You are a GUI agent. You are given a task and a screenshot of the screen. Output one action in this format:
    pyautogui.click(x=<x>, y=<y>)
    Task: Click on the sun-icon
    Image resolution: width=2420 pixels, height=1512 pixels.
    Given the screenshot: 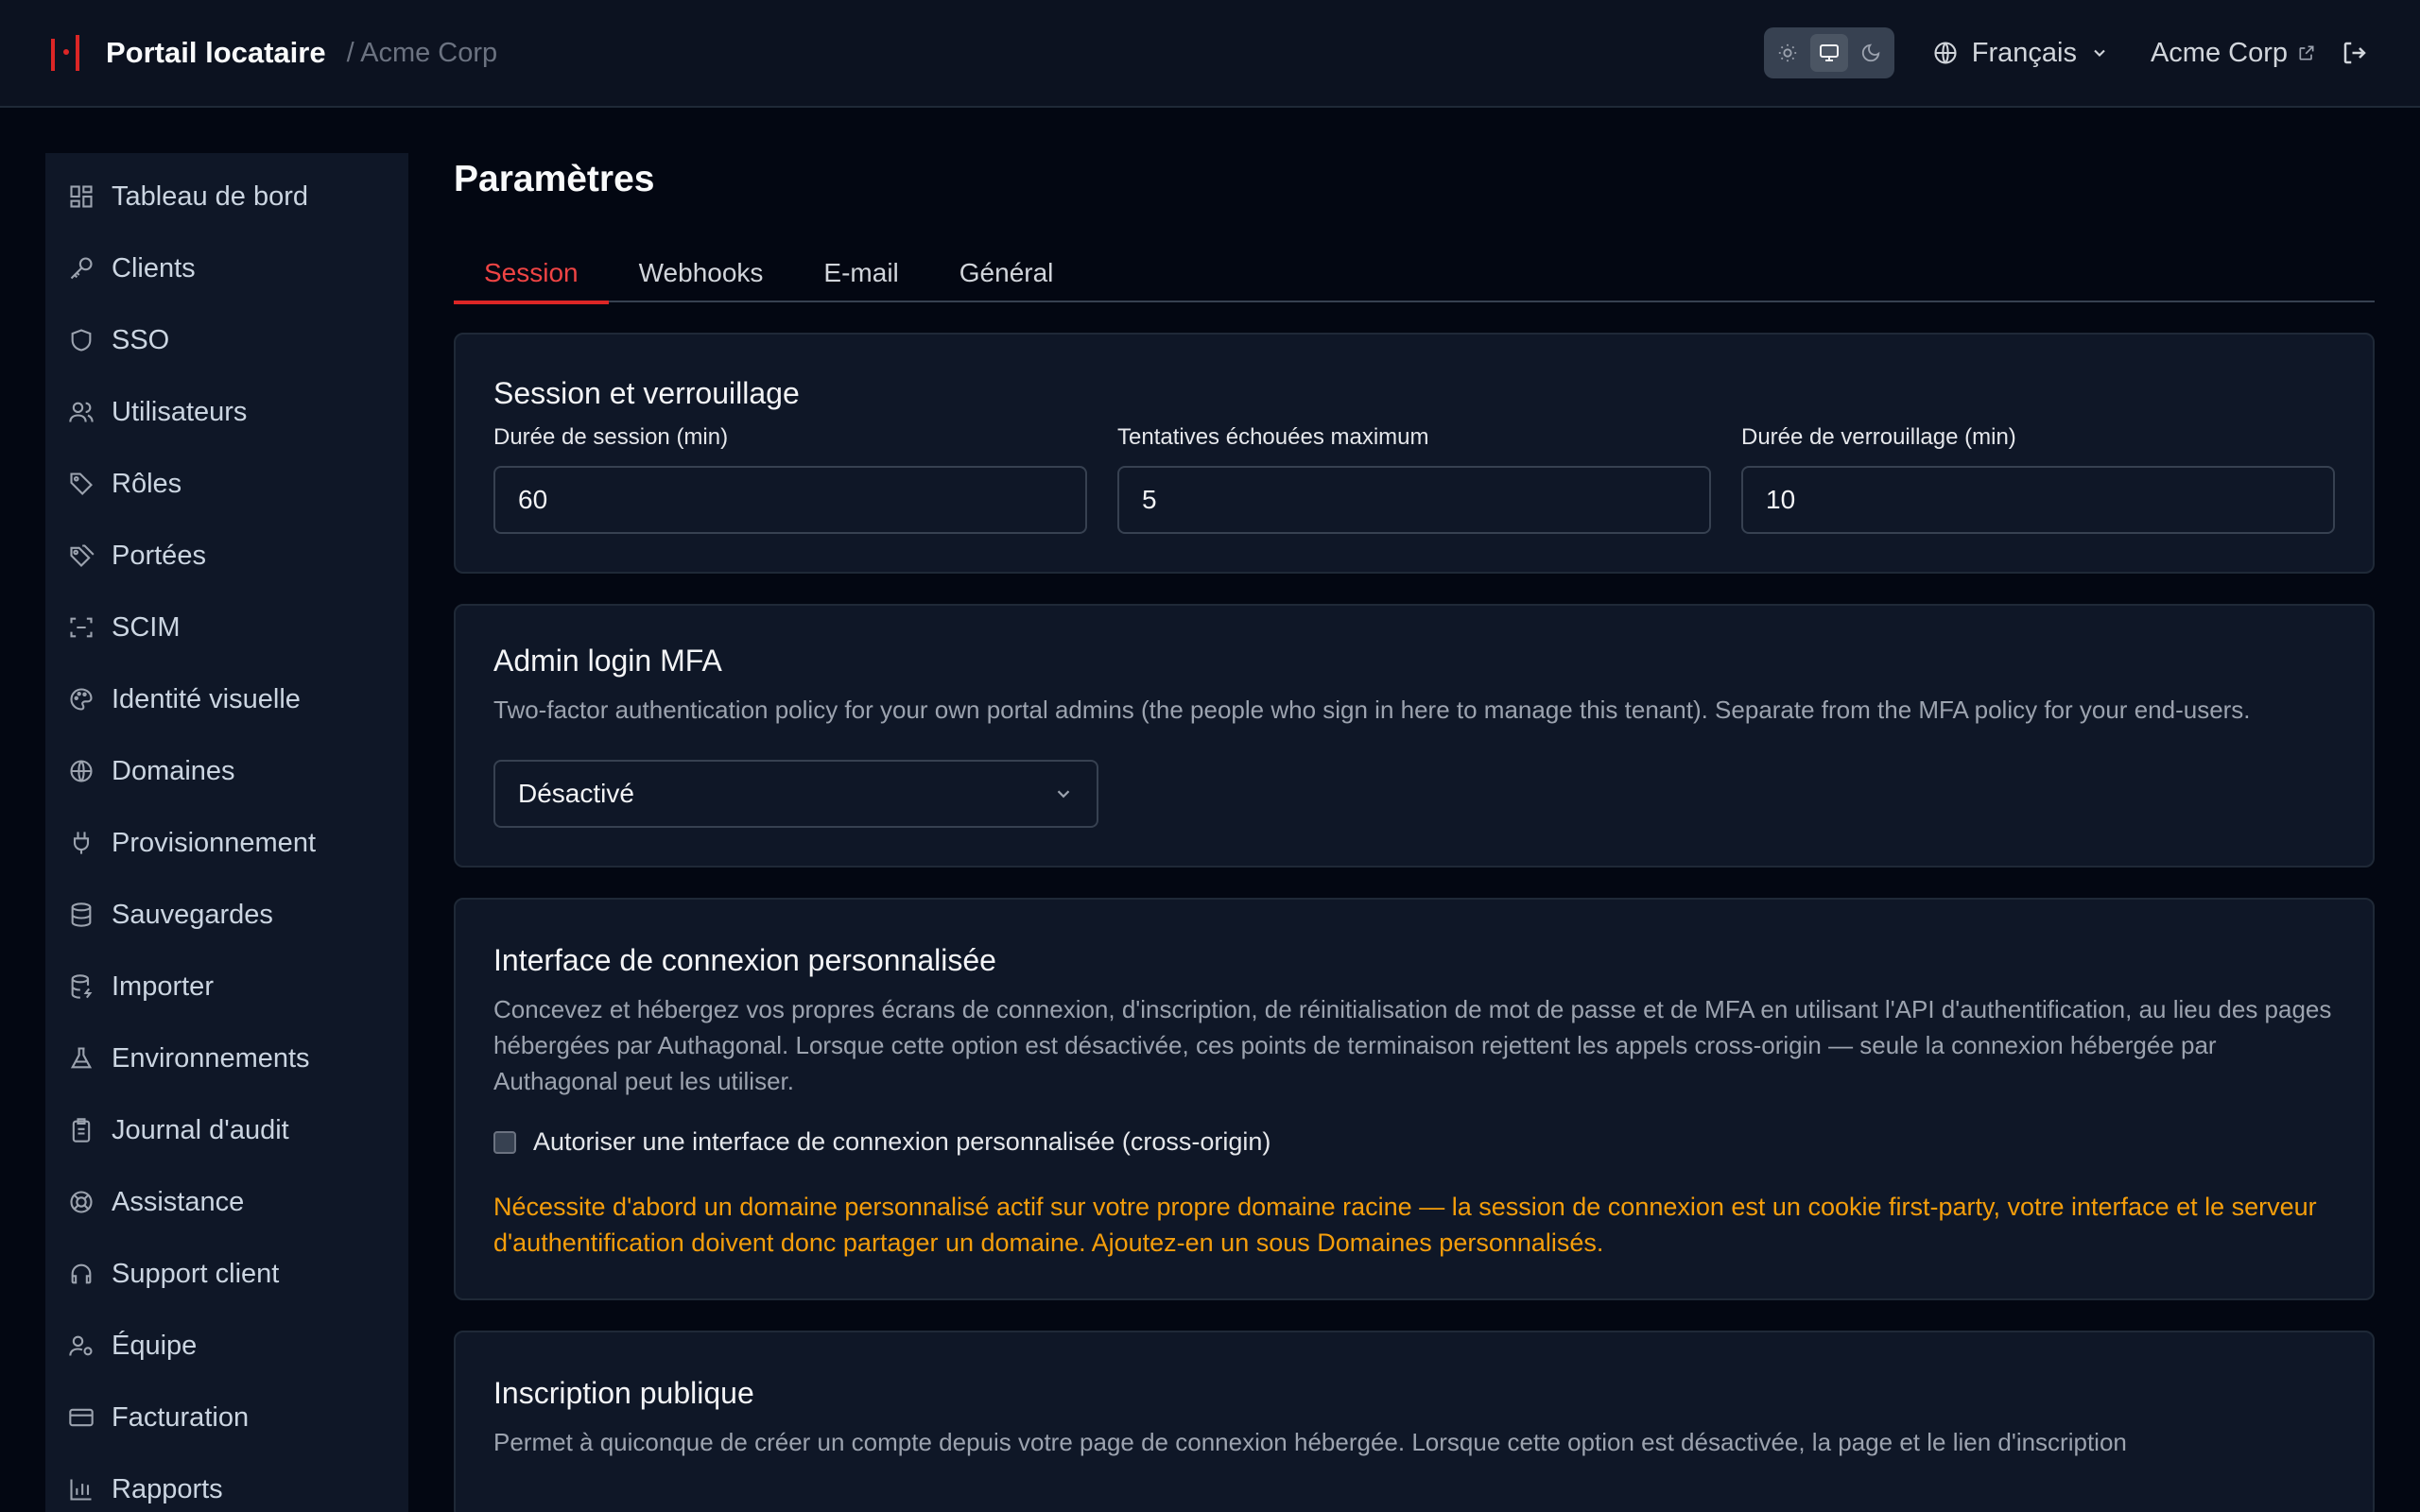 What is the action you would take?
    pyautogui.click(x=1787, y=52)
    